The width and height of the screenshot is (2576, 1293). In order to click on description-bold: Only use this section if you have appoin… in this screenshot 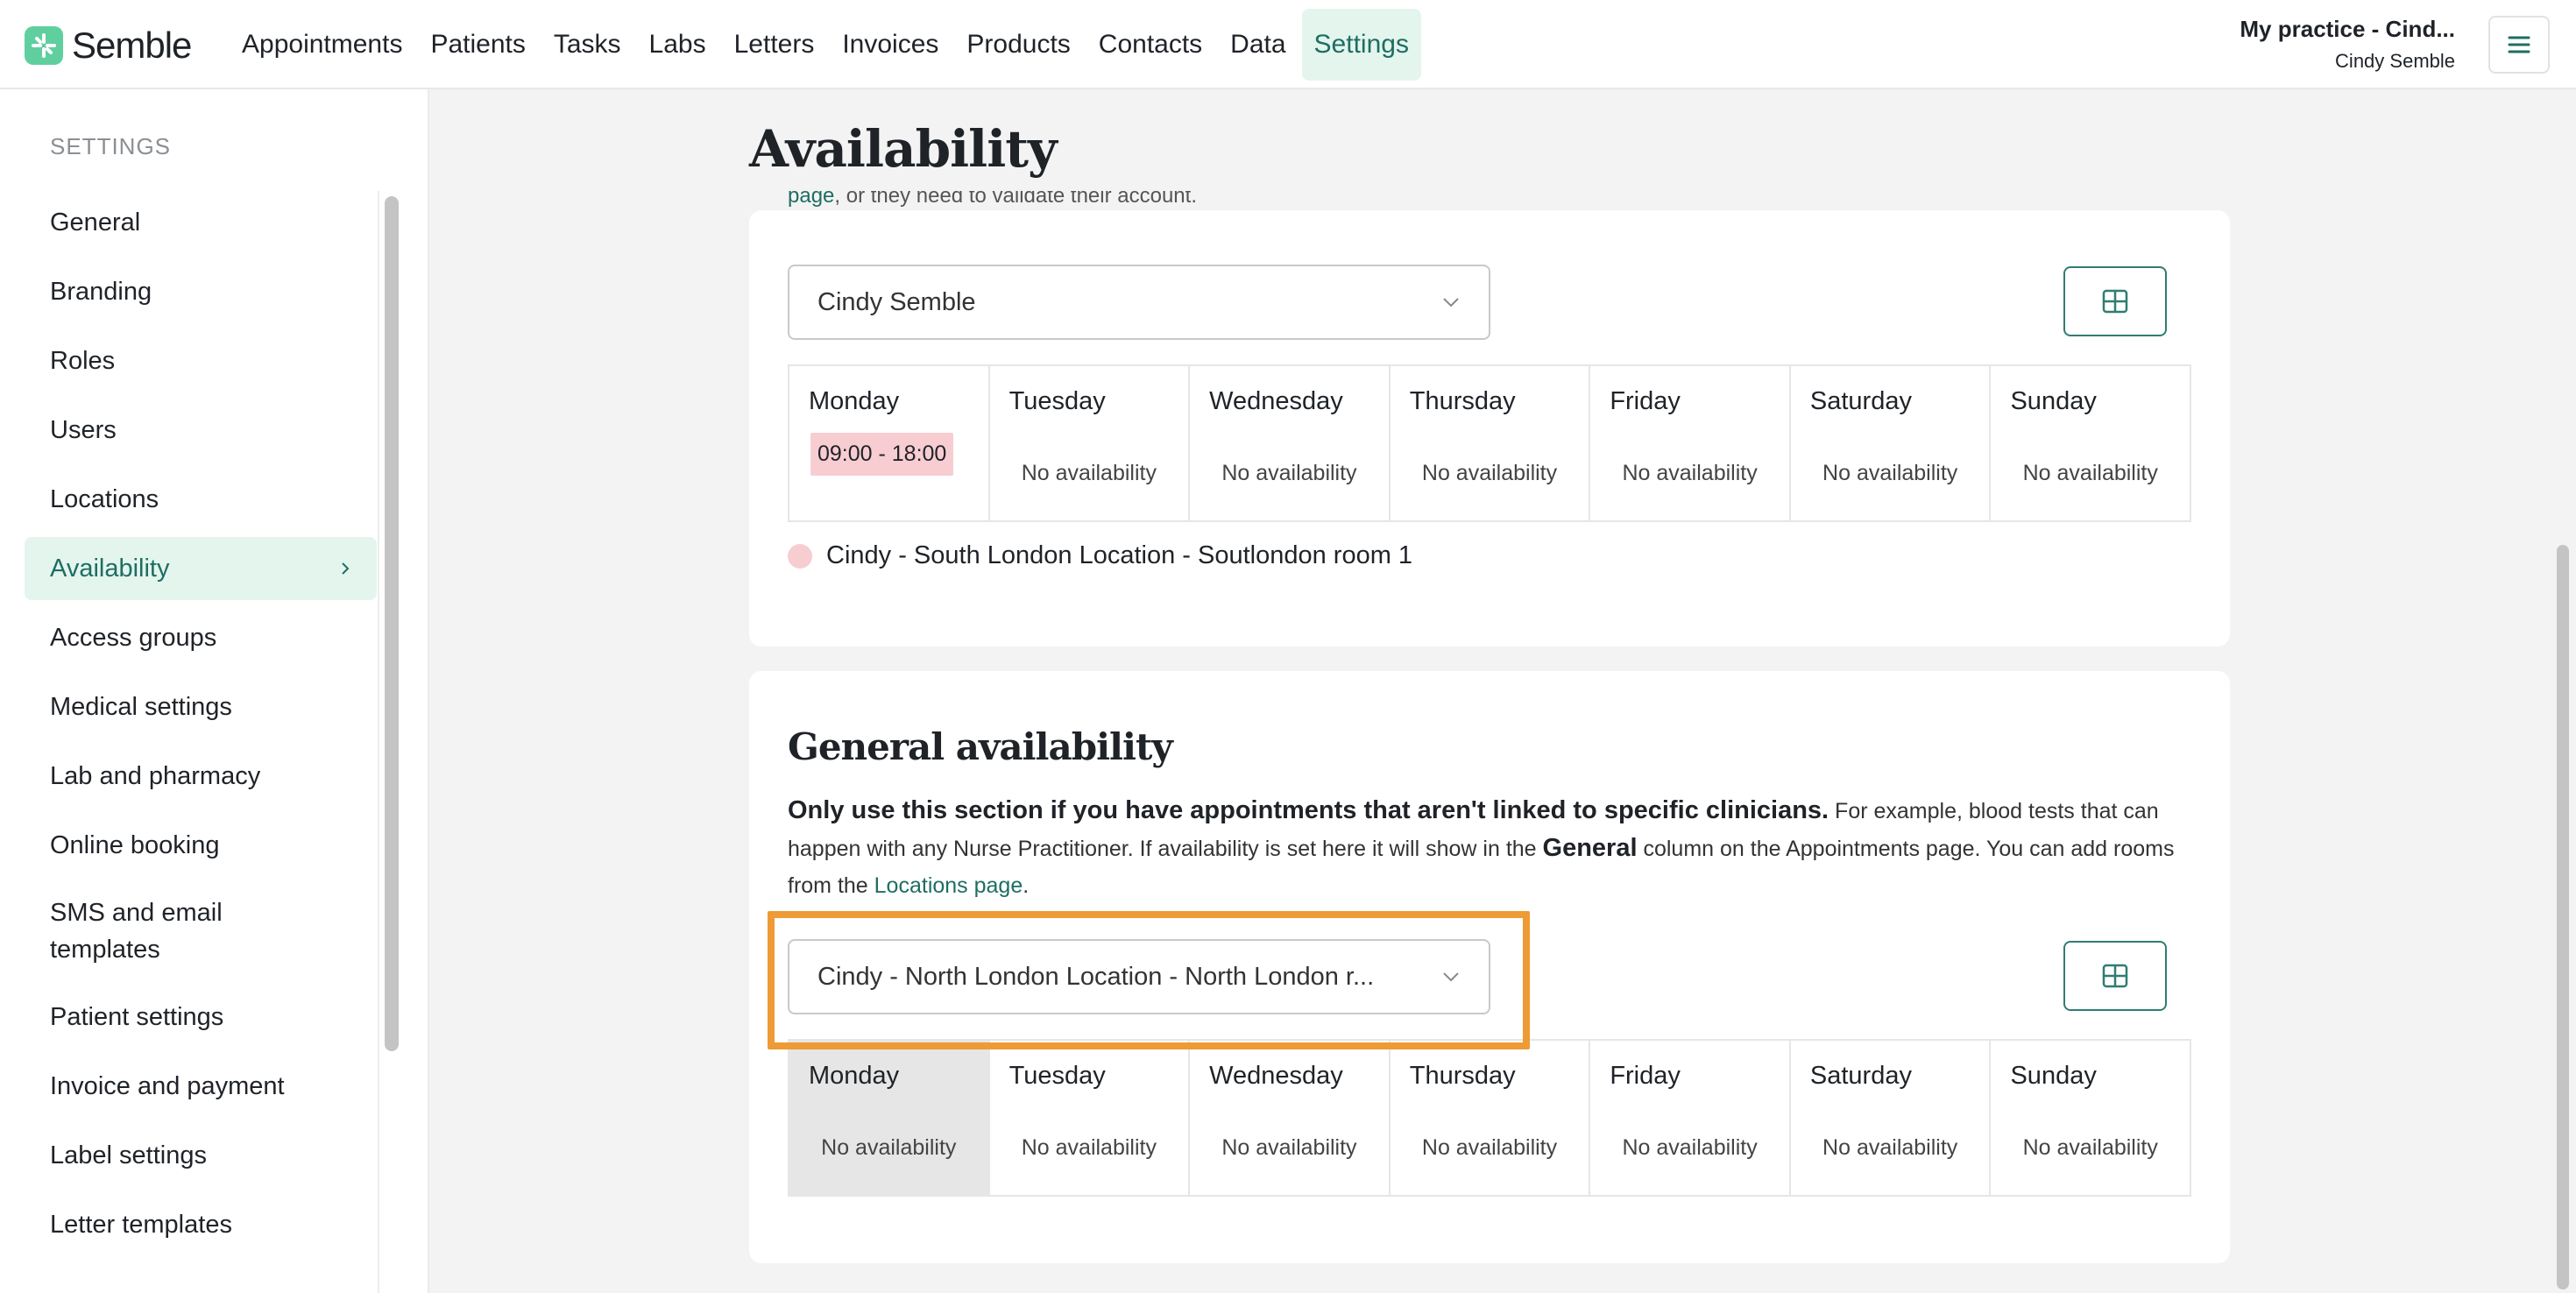, I will do `click(1308, 810)`.